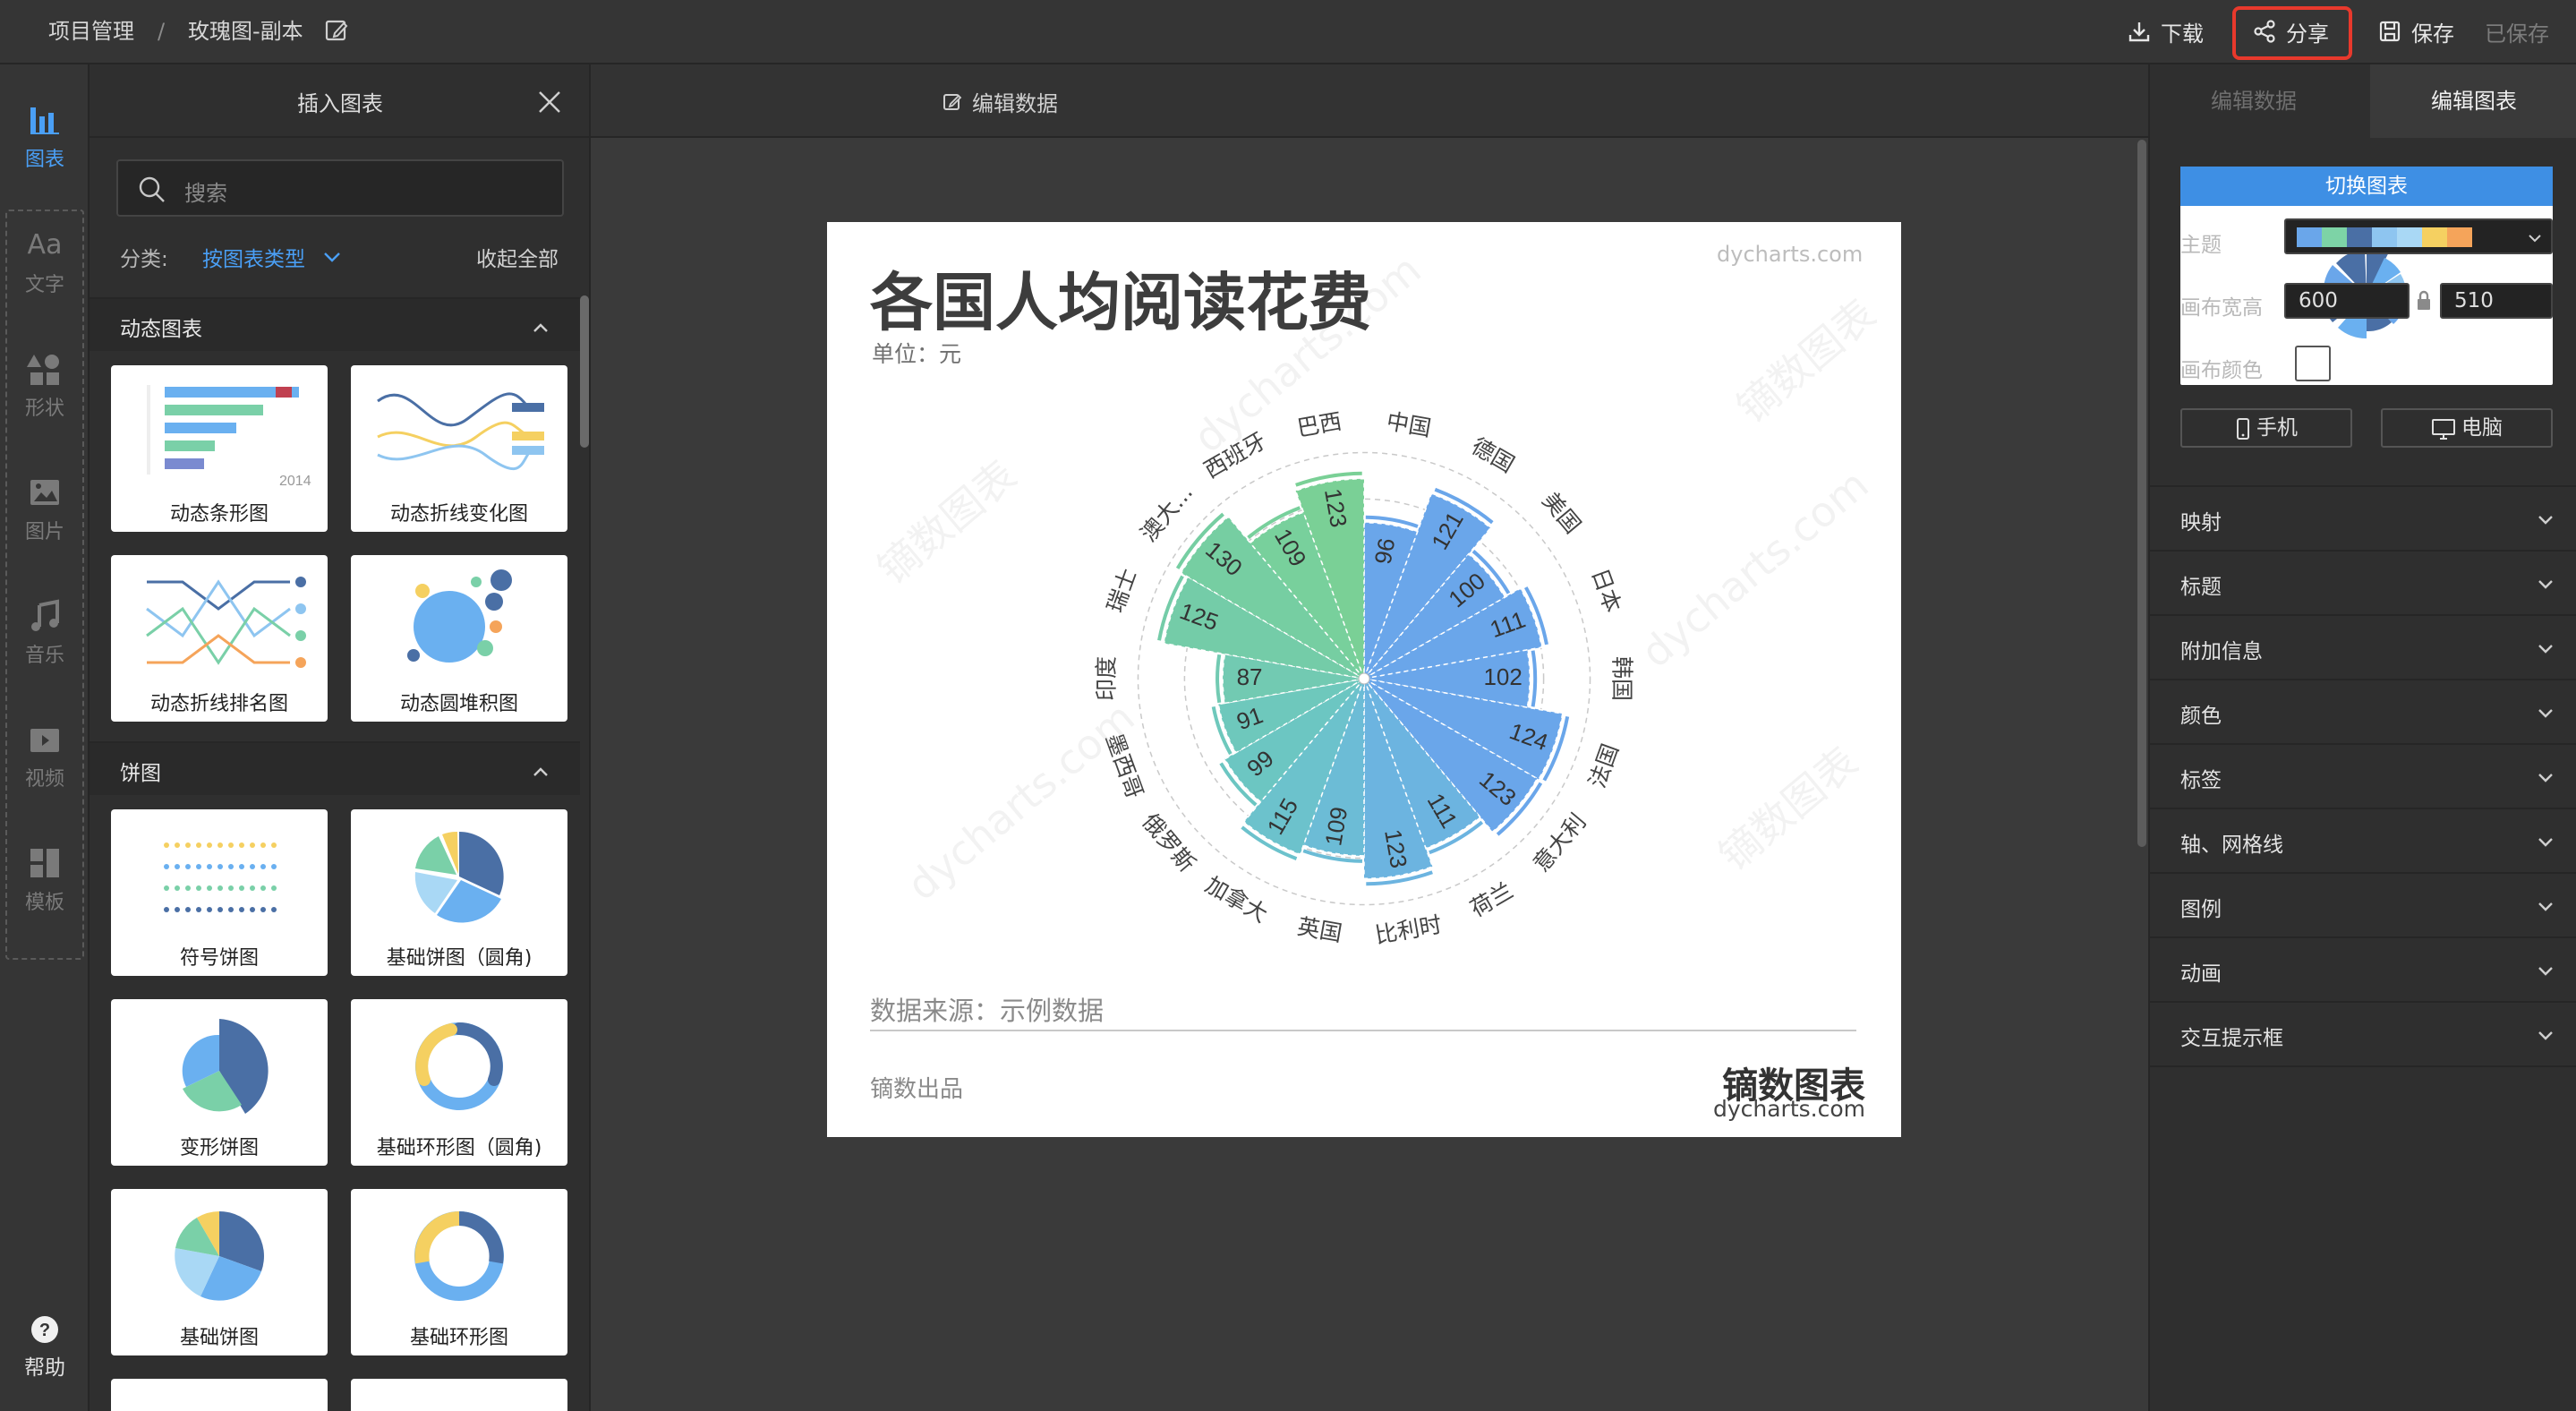 The width and height of the screenshot is (2576, 1411). I want to click on property-section: 图例, so click(2363, 906).